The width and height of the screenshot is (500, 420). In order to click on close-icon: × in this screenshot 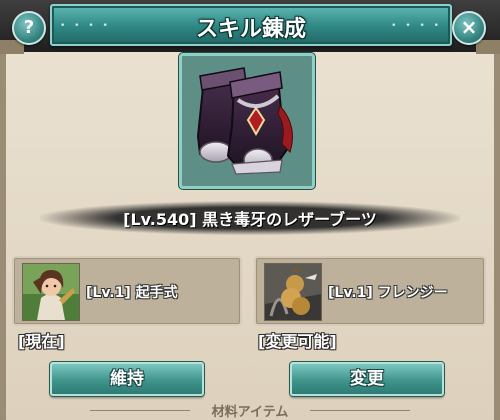, I will do `click(469, 27)`.